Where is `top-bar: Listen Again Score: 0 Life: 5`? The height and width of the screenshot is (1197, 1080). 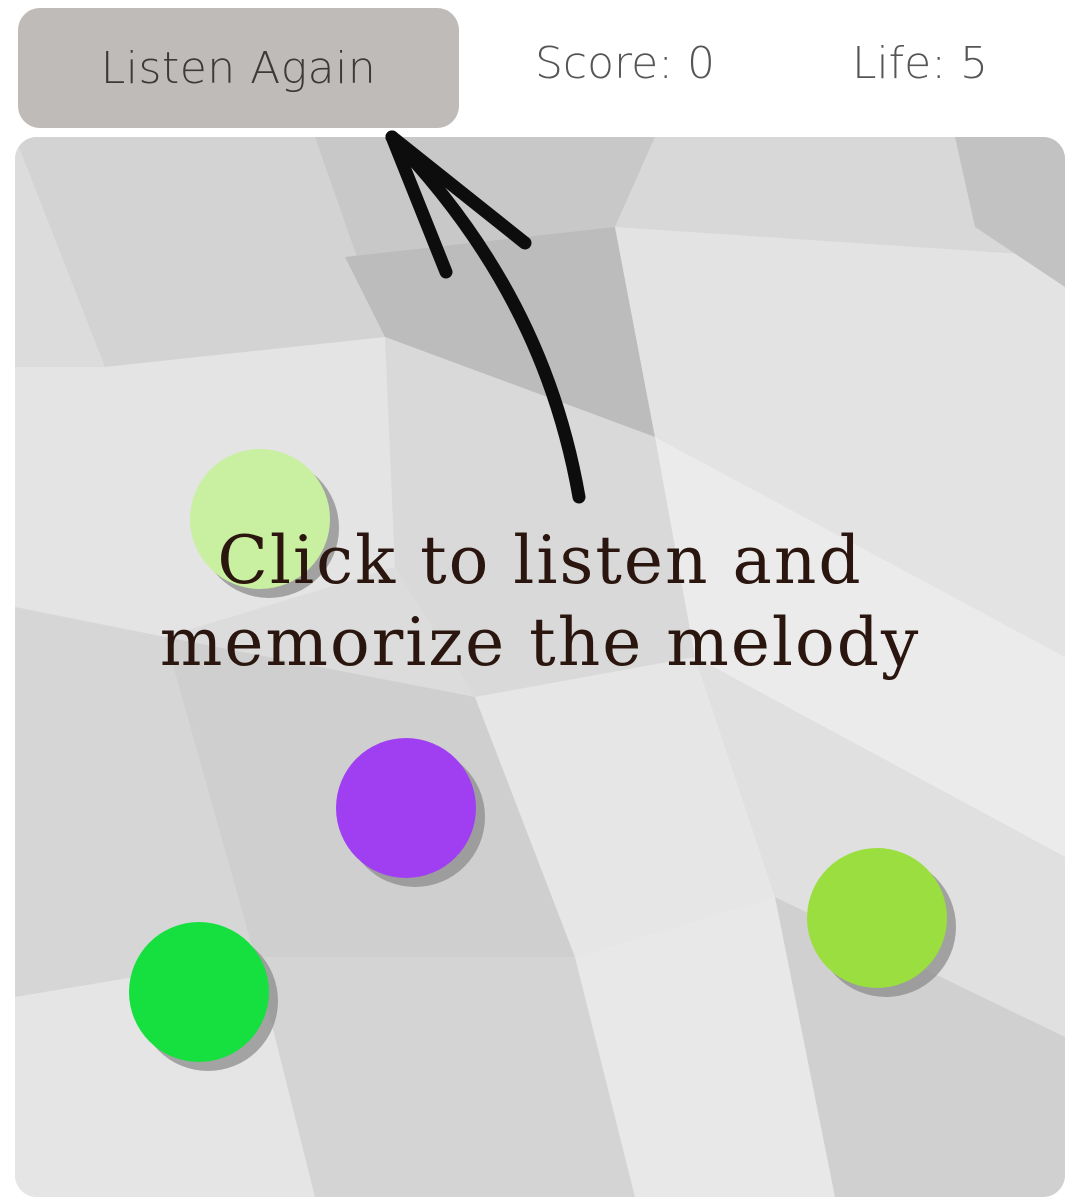 top-bar: Listen Again Score: 0 Life: 5 is located at coordinates (540, 67).